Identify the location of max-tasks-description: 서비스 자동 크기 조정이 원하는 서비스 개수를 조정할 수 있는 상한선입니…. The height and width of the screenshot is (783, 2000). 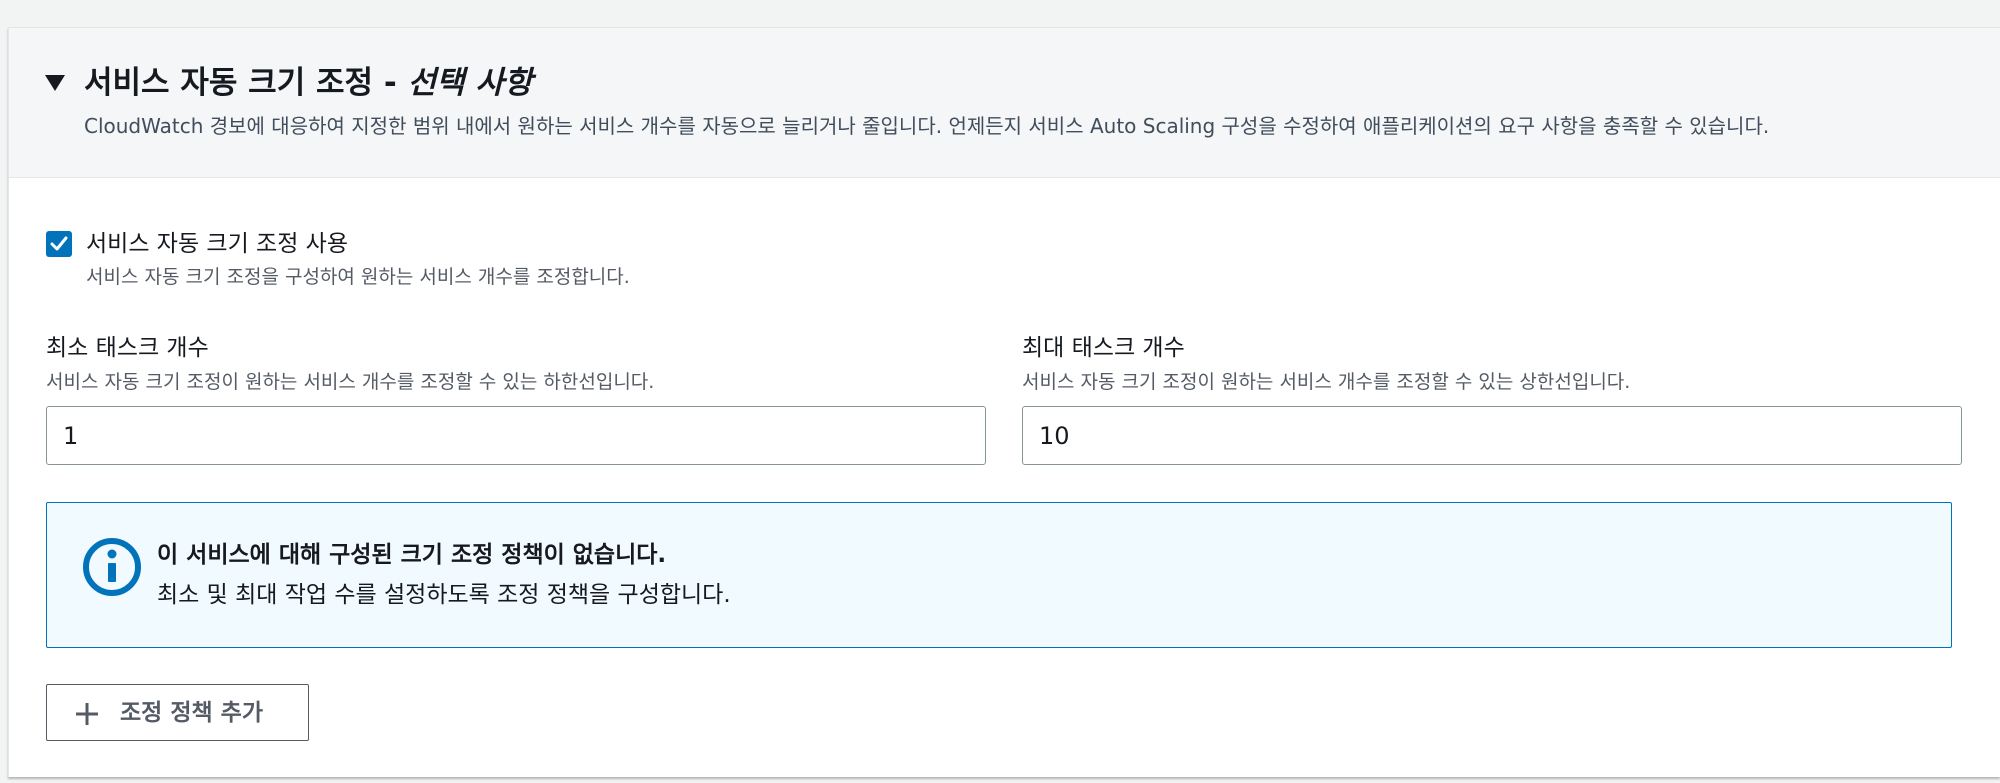
(1326, 382).